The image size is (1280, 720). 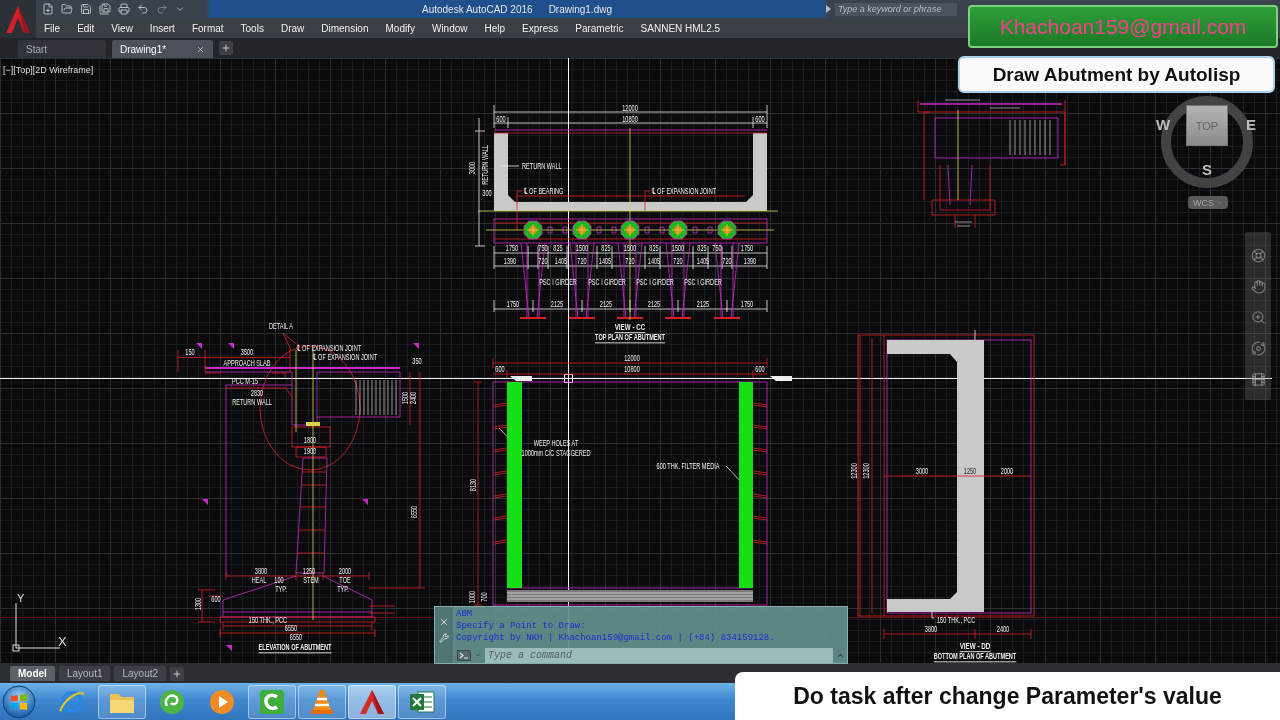 I want to click on view-label: VIEW - CC, so click(x=630, y=327).